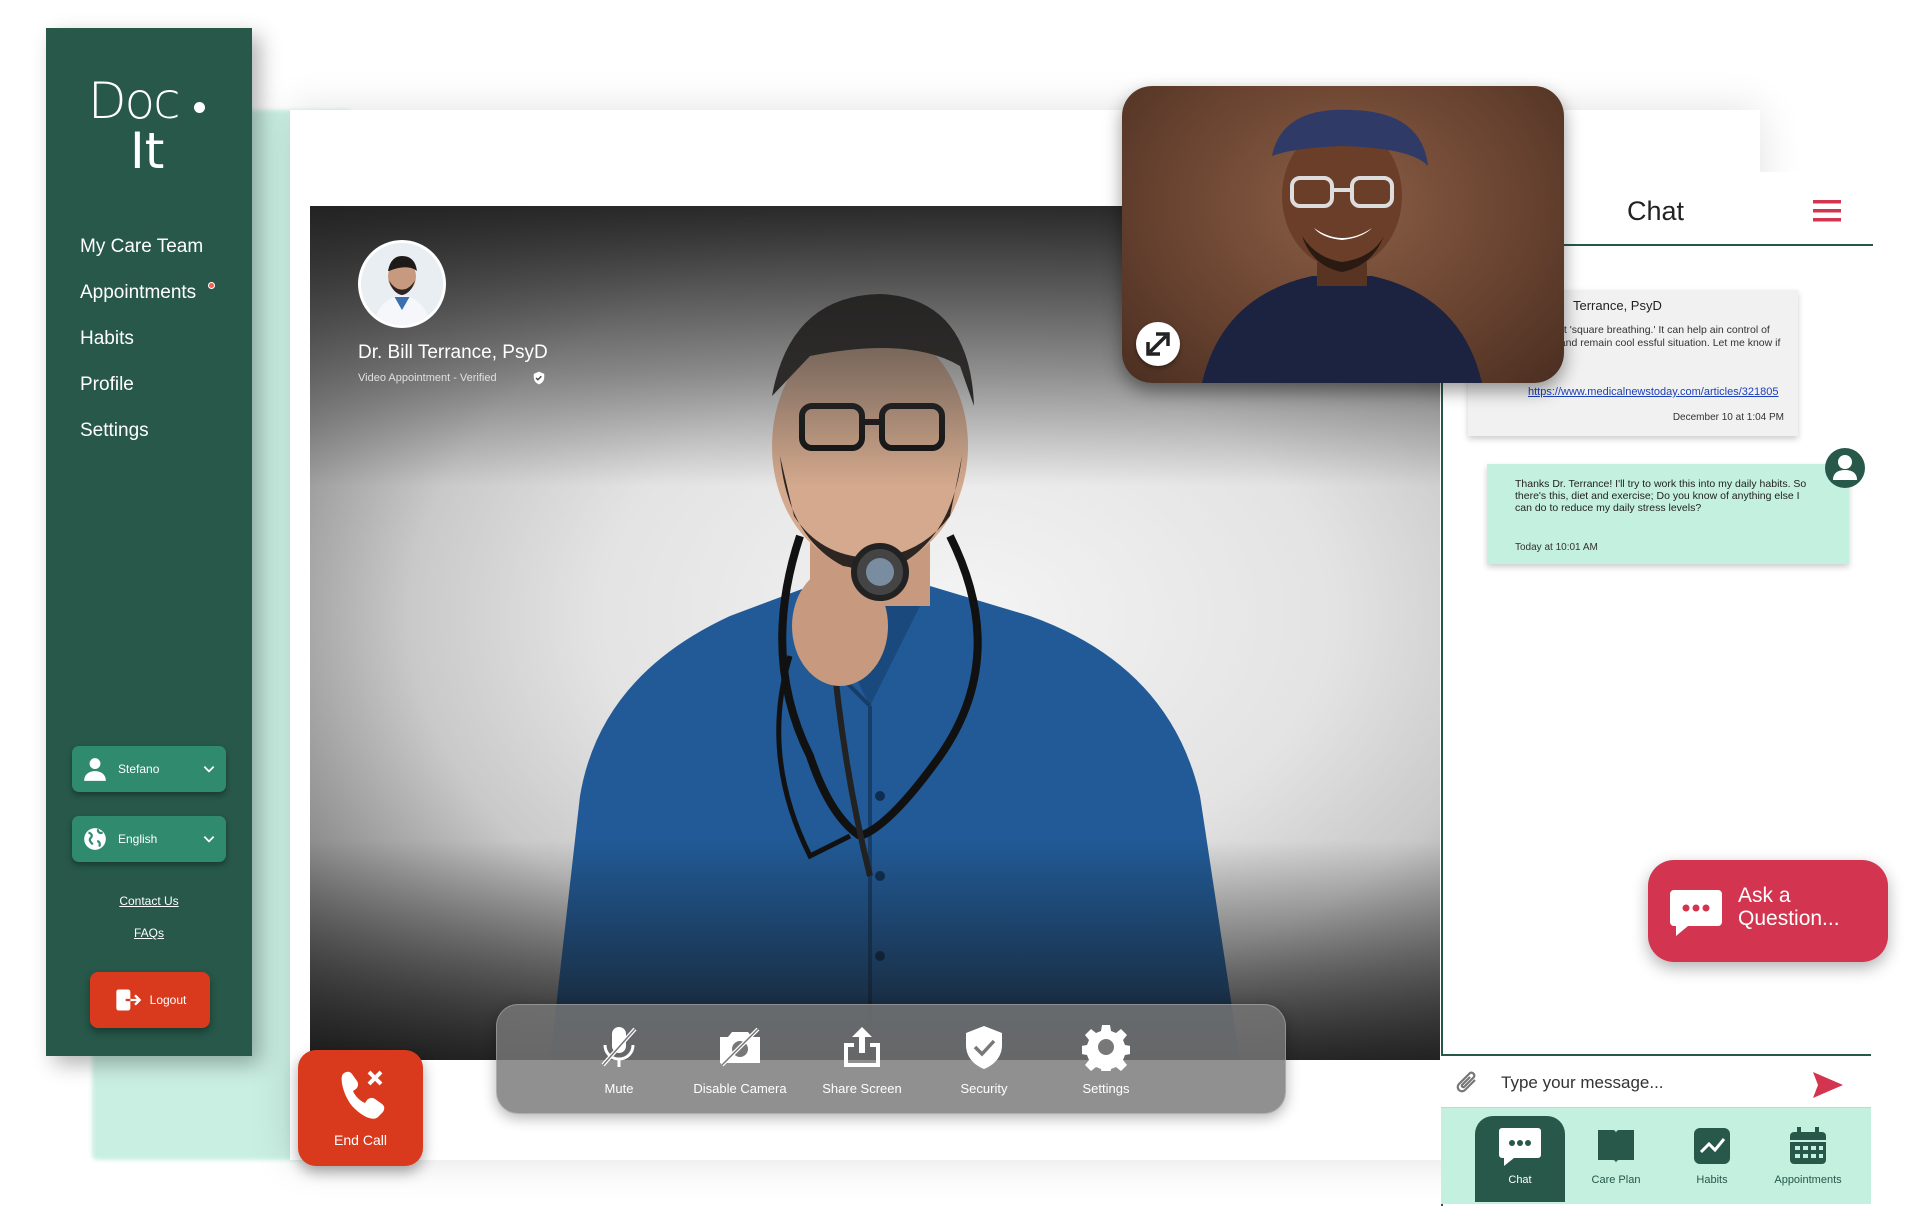 This screenshot has height=1212, width=1920. I want to click on verified-shield-icon, so click(539, 378).